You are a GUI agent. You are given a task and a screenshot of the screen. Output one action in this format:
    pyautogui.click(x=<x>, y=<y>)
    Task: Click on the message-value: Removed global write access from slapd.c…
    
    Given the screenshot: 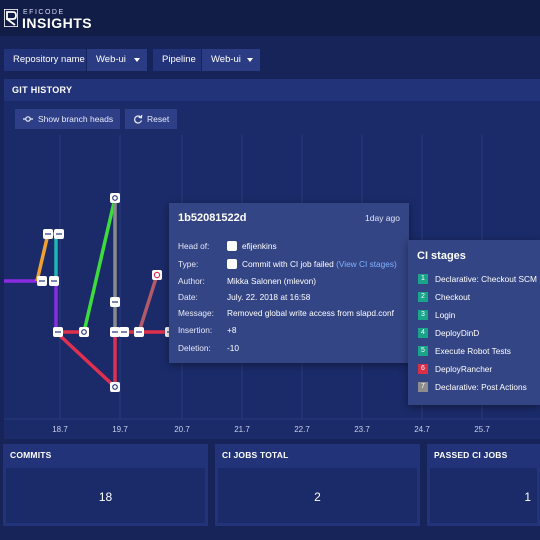 What is the action you would take?
    pyautogui.click(x=310, y=313)
    